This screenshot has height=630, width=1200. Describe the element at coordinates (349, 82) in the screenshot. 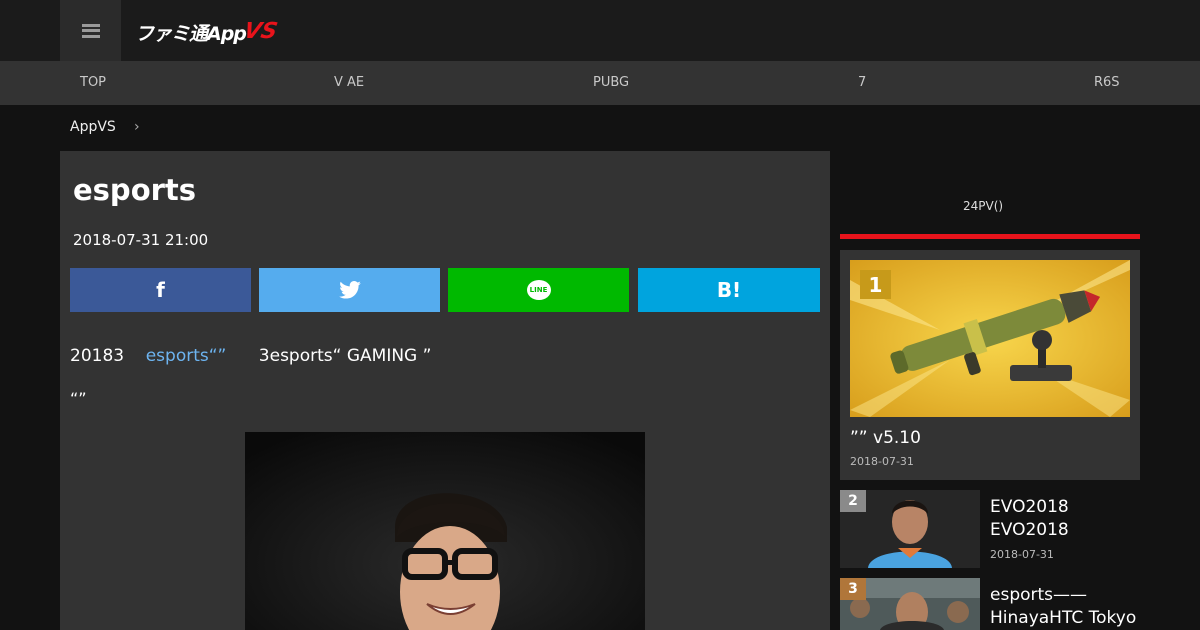

I see `nav-item-ae: V AE` at that location.